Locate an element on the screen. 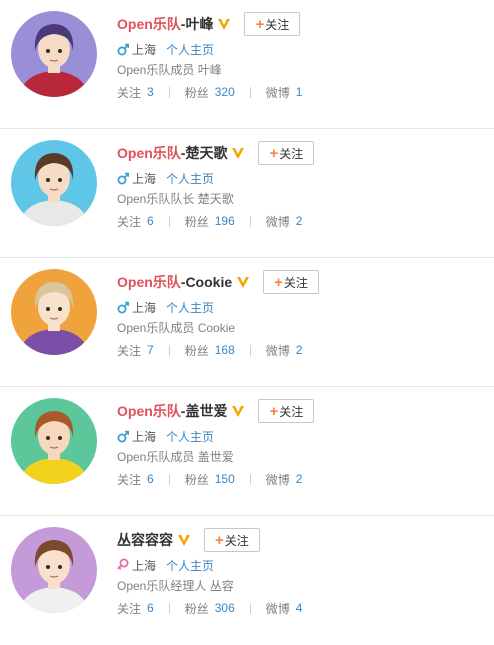 The image size is (494, 645). posts-stat: 微博 4 is located at coordinates (284, 608).